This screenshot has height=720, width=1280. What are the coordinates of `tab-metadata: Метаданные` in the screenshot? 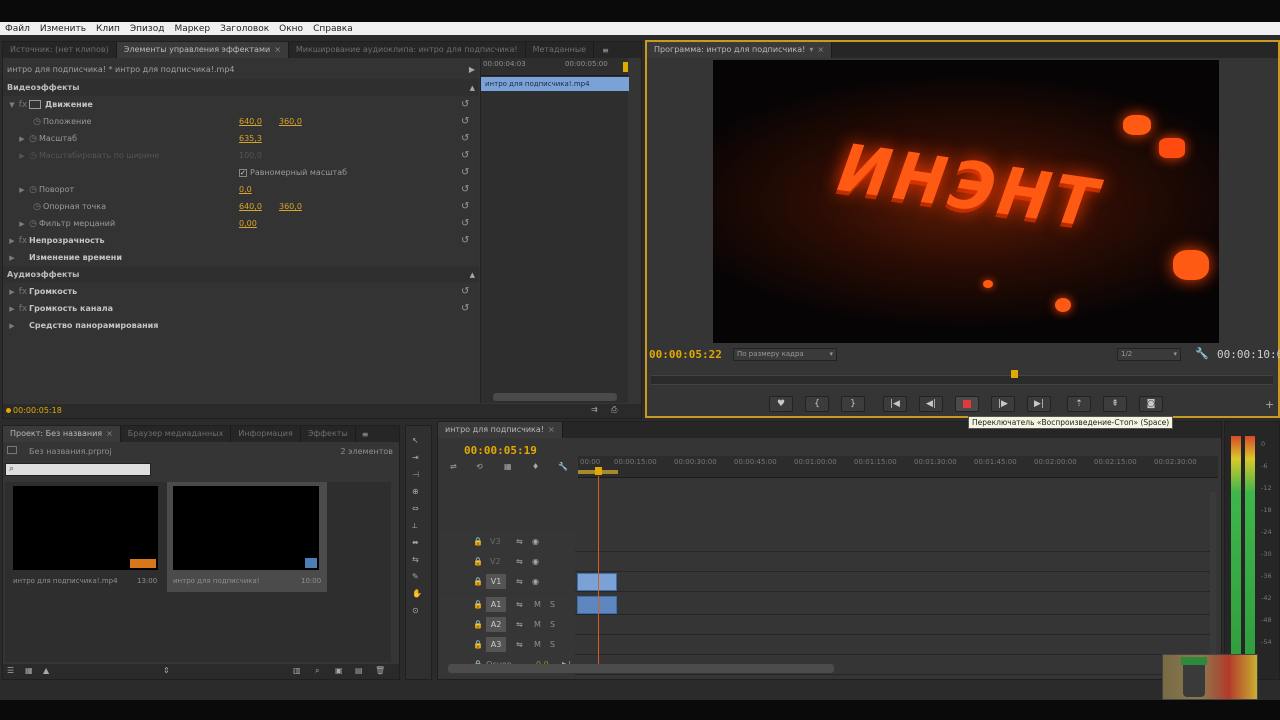 It's located at (560, 50).